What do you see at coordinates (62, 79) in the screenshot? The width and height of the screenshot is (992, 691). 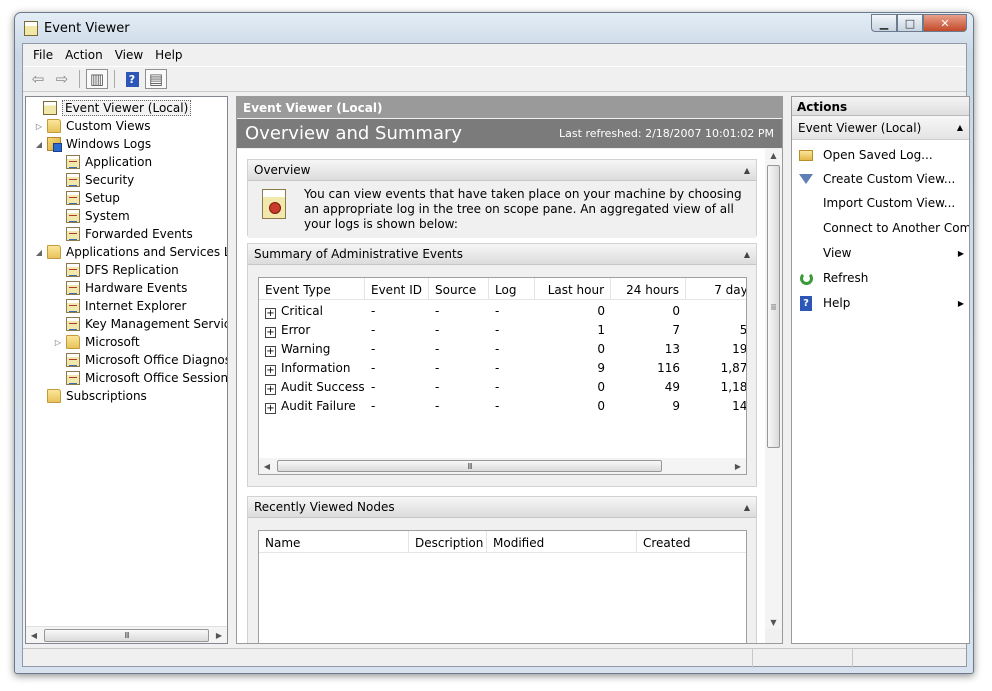 I see `forward-button: ⇨` at bounding box center [62, 79].